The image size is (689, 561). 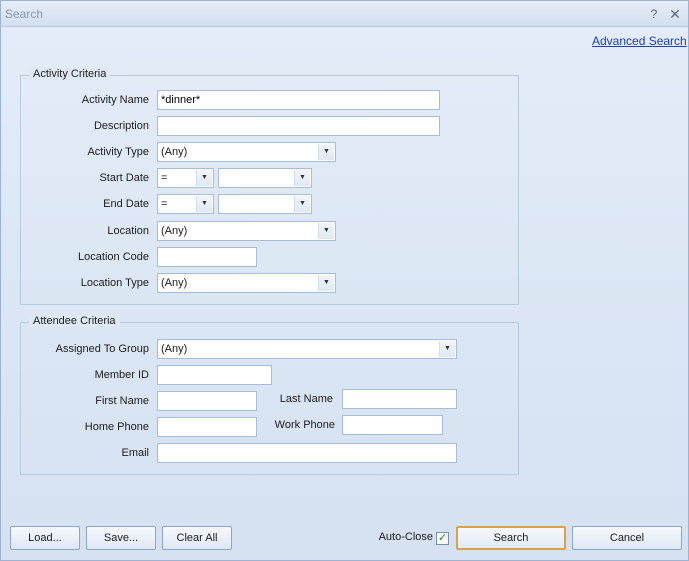 I want to click on end-date-operator-value: =, so click(x=164, y=204).